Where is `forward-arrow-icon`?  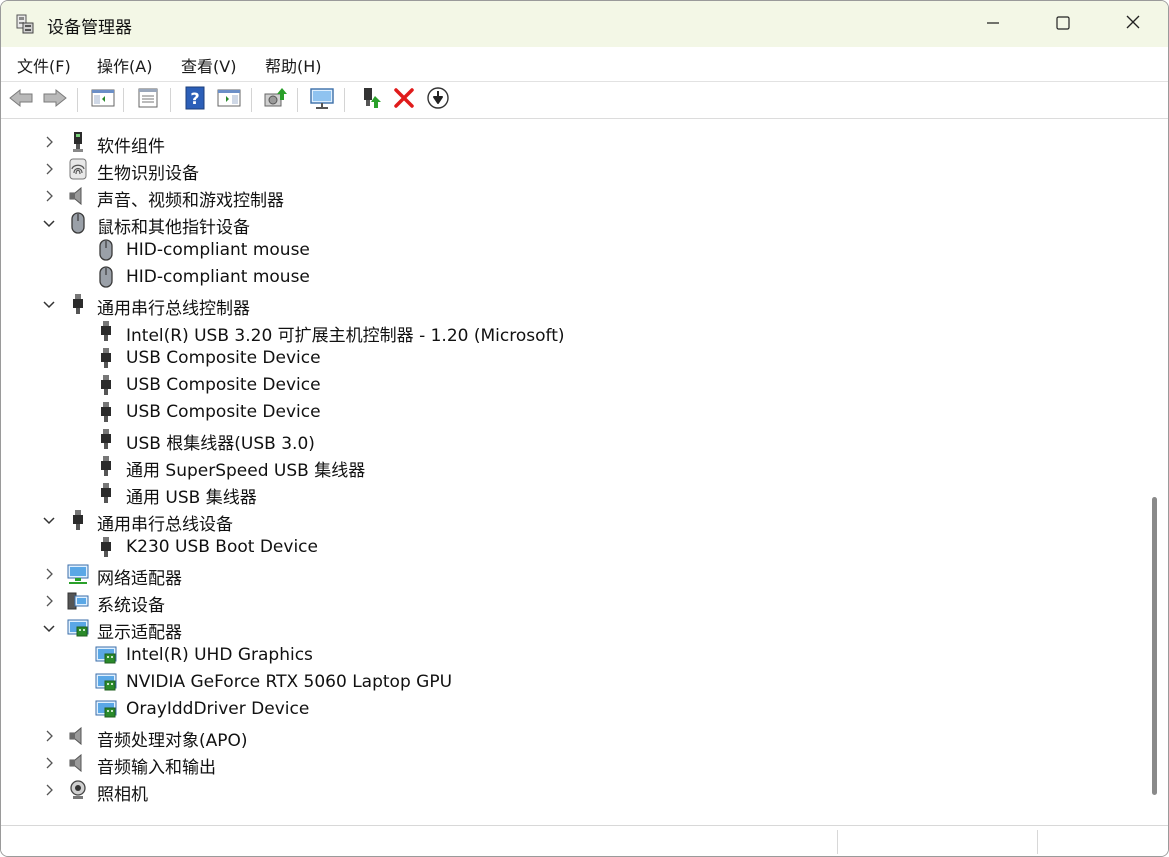
forward-arrow-icon is located at coordinates (55, 100).